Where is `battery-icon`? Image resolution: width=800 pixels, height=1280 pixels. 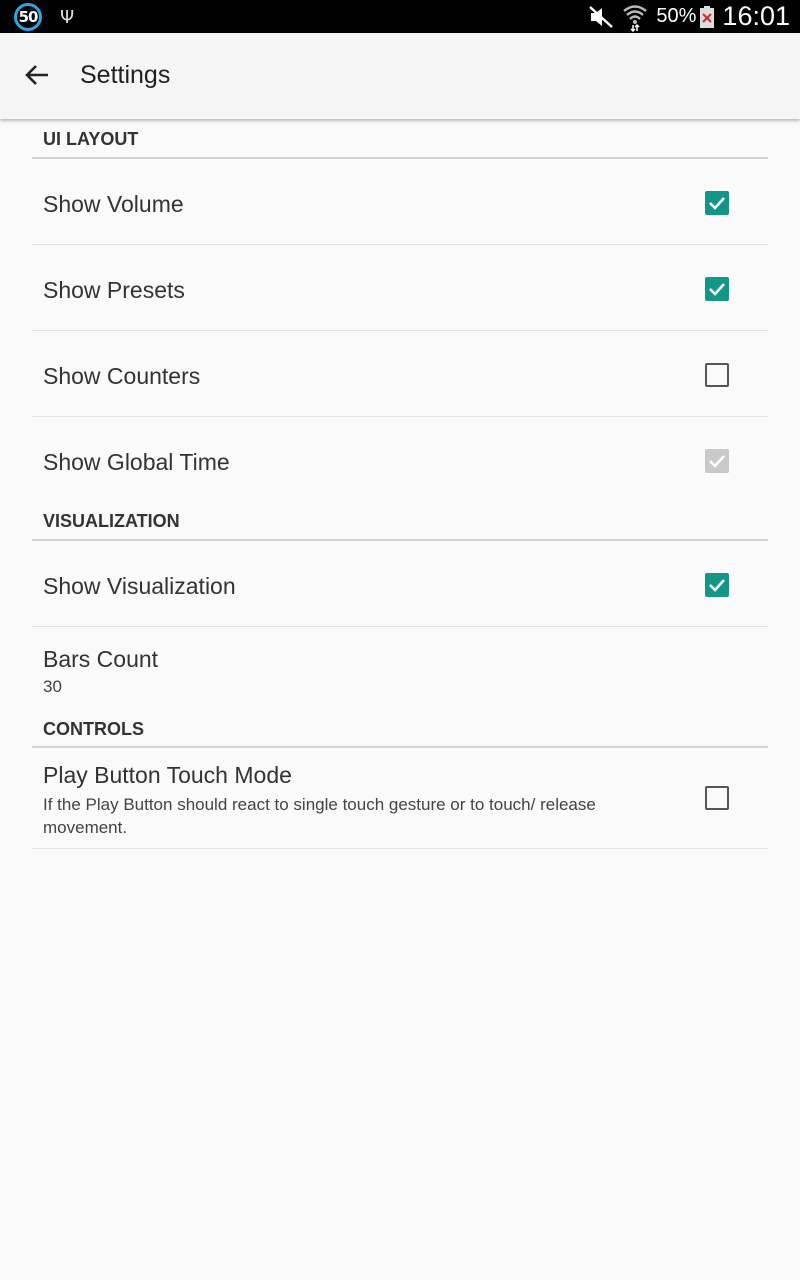
battery-icon is located at coordinates (707, 16).